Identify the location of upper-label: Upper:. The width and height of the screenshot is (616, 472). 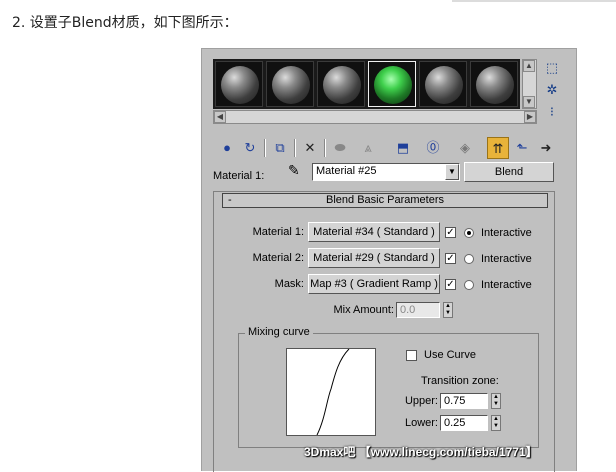
(421, 401).